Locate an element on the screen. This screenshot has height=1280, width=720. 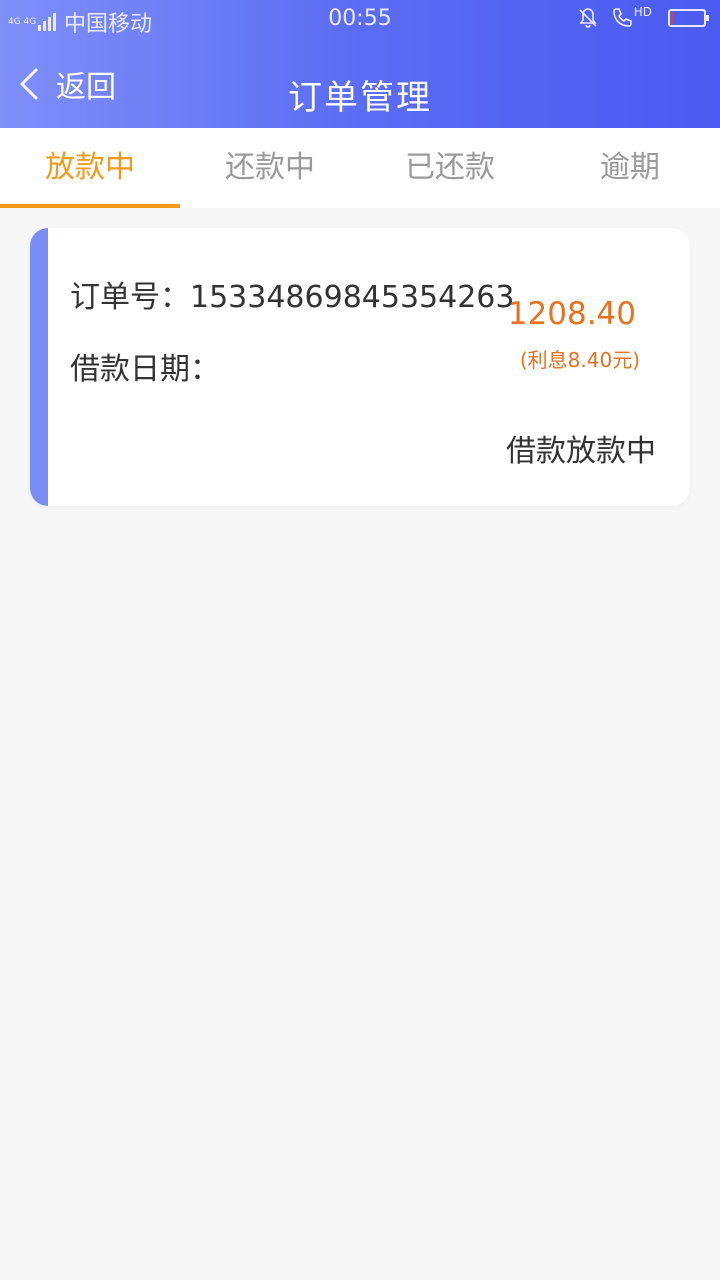
header: 4G 4G 中国移动 00:55 HD 返回 订单管理 is located at coordinates (360, 64).